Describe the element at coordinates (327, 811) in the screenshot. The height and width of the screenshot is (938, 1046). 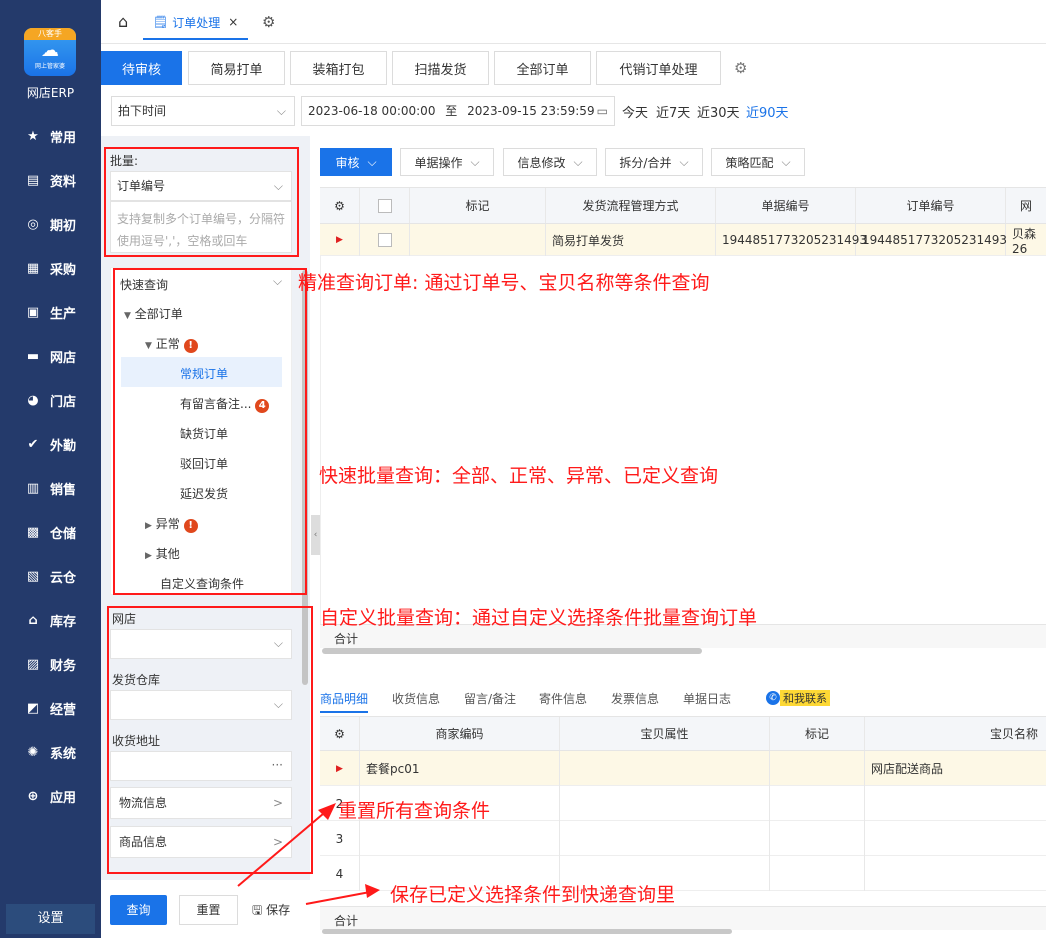
I see `reset-arrow-head` at that location.